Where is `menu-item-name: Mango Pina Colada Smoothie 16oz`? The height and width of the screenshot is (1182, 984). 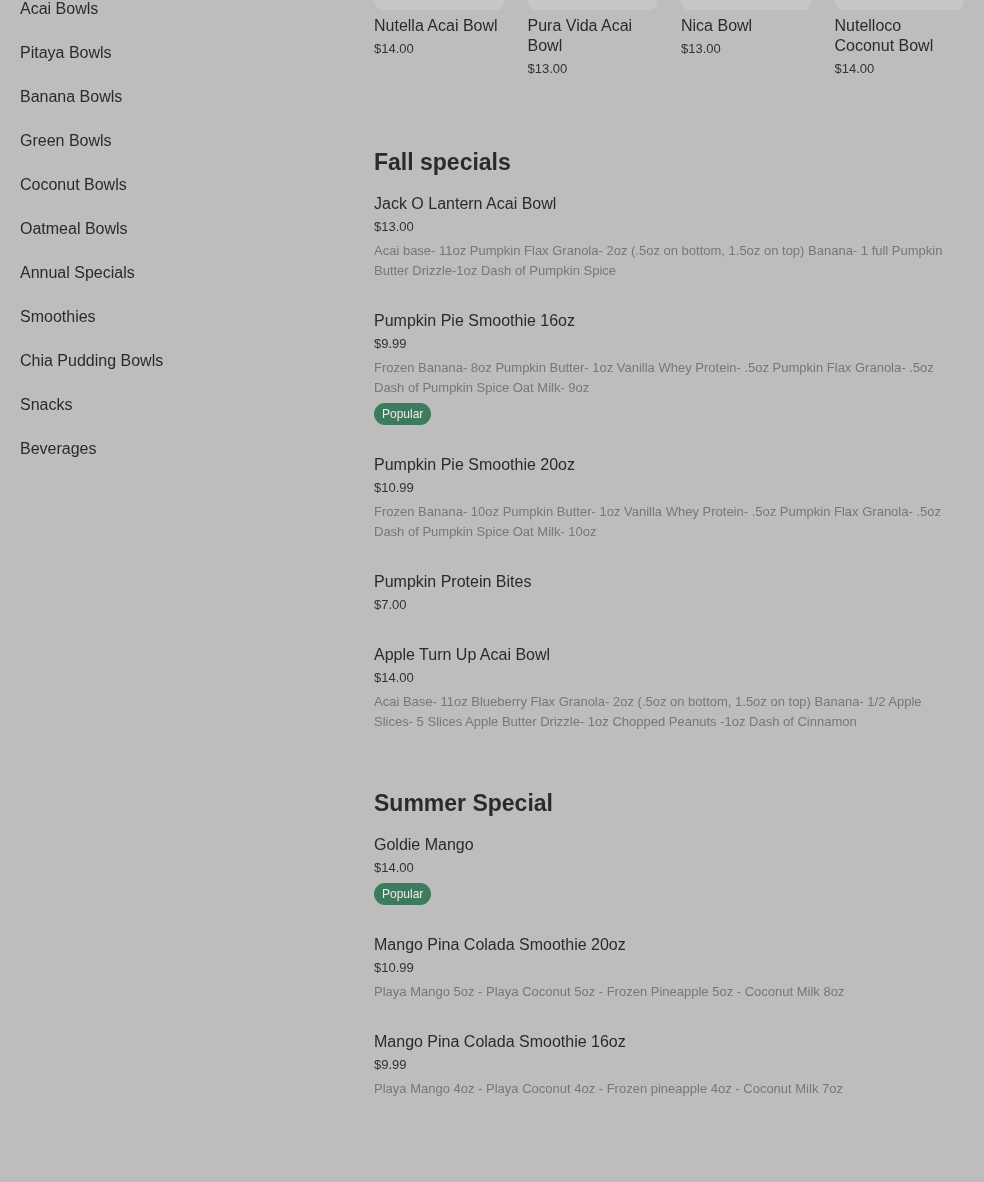
menu-item-name: Mango Pina Colada Smoothie 16oz is located at coordinates (500, 1042).